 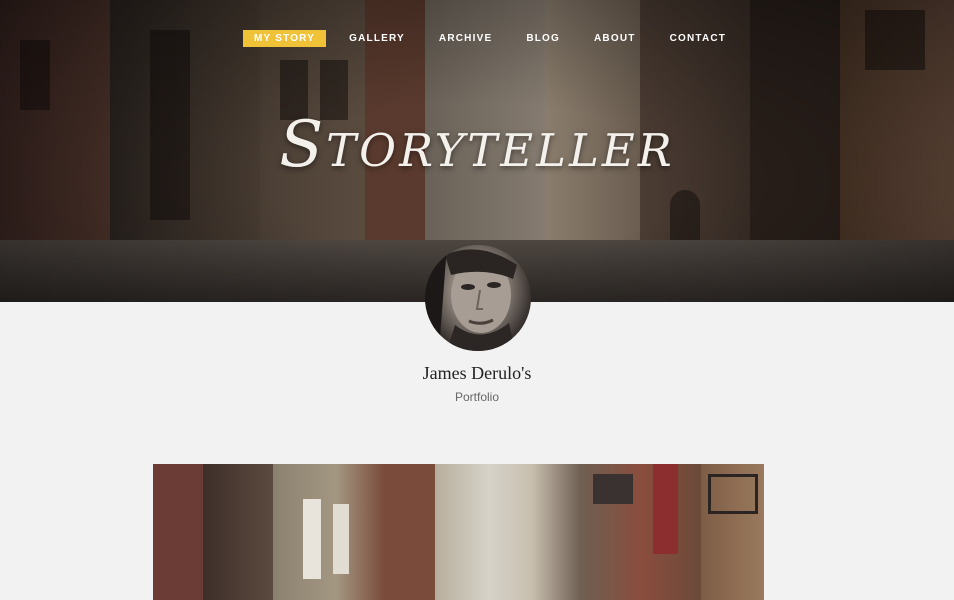 What do you see at coordinates (471, 298) in the screenshot?
I see `portrait-image` at bounding box center [471, 298].